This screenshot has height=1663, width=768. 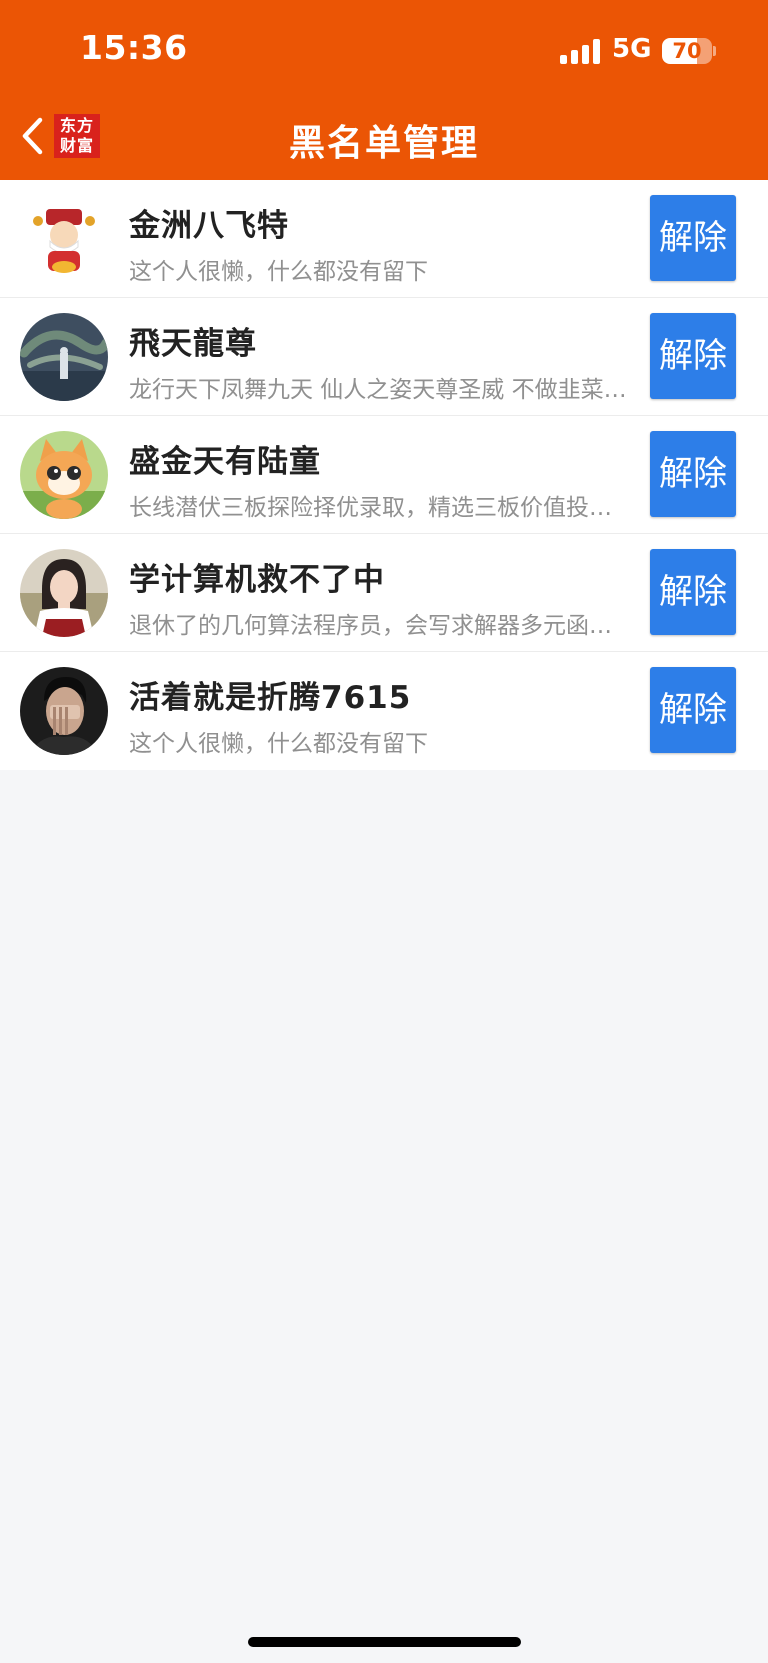 I want to click on list-item: 飛天龍尊 龙行天下凤舞九天 仙人之姿天尊圣威 不做韭菜… 解除, so click(x=384, y=357).